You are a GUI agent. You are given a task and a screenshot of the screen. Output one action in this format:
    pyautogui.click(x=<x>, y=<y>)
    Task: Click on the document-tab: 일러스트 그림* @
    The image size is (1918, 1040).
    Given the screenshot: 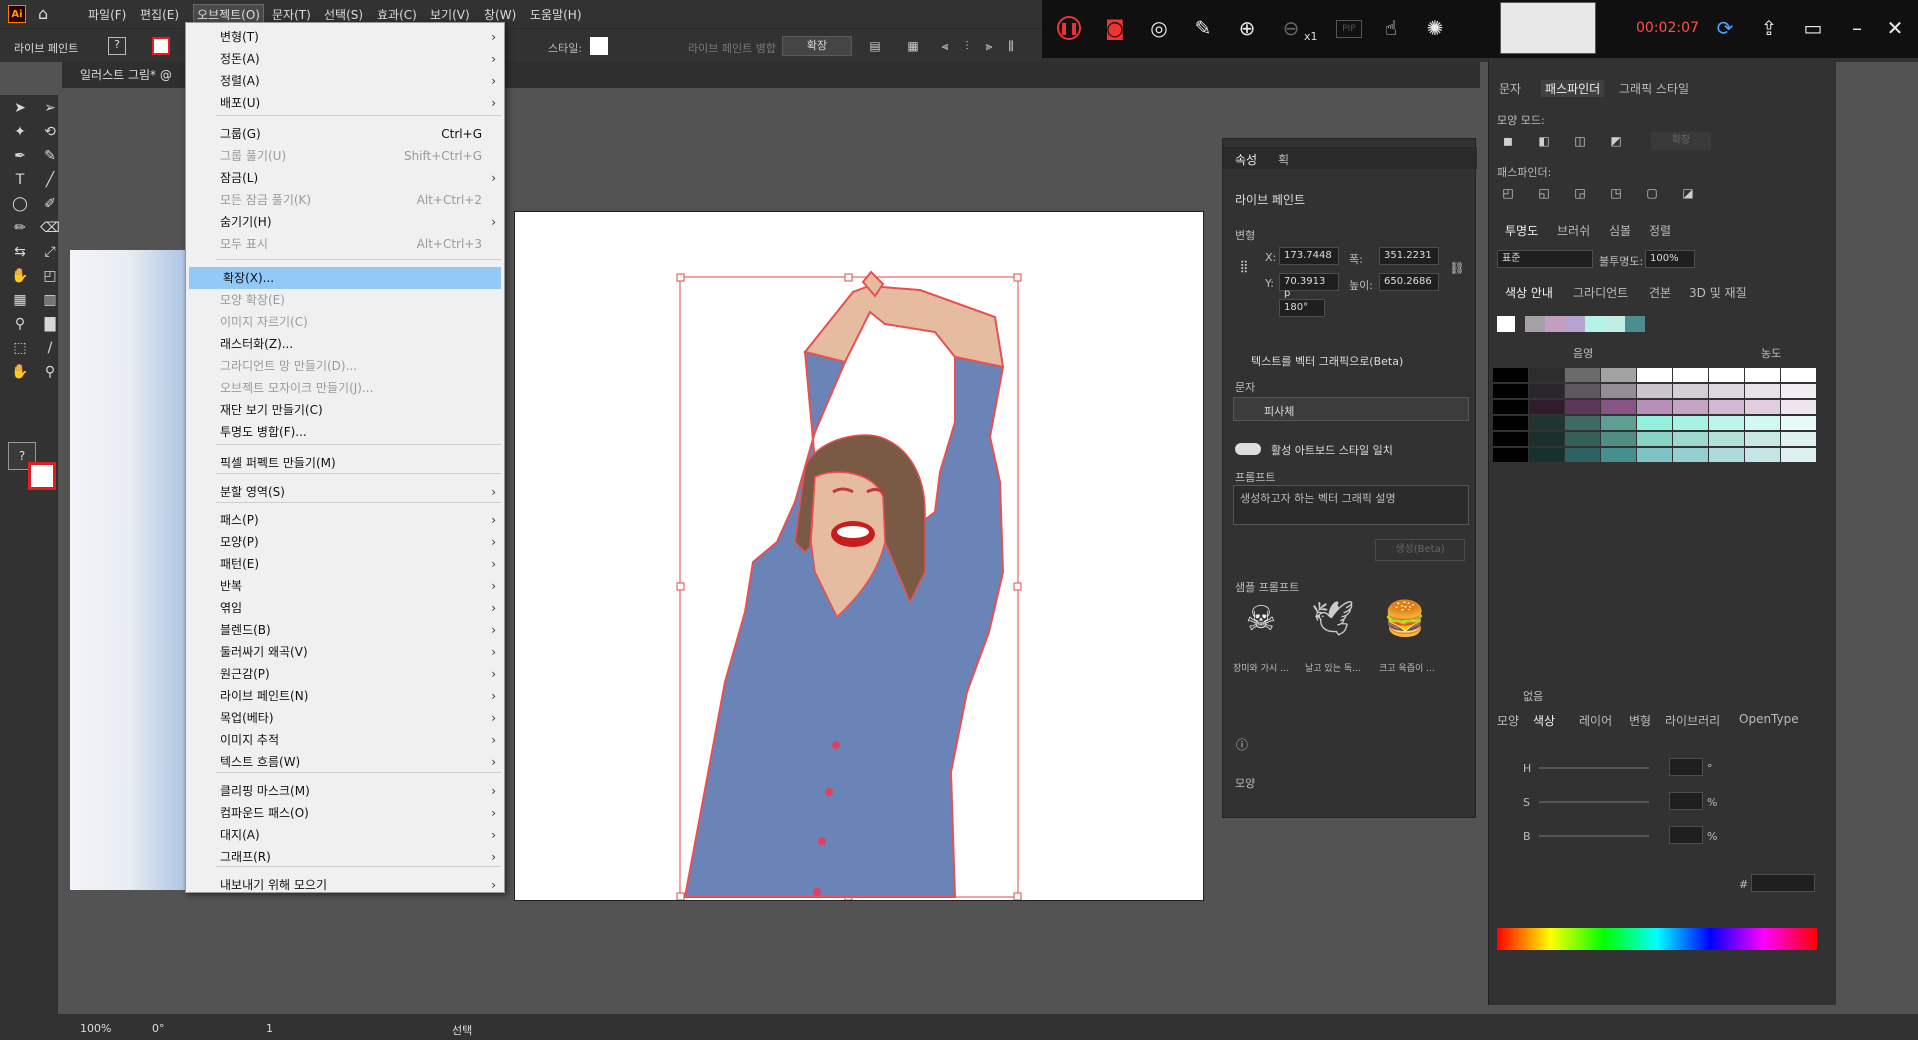 What is the action you would take?
    pyautogui.click(x=126, y=74)
    